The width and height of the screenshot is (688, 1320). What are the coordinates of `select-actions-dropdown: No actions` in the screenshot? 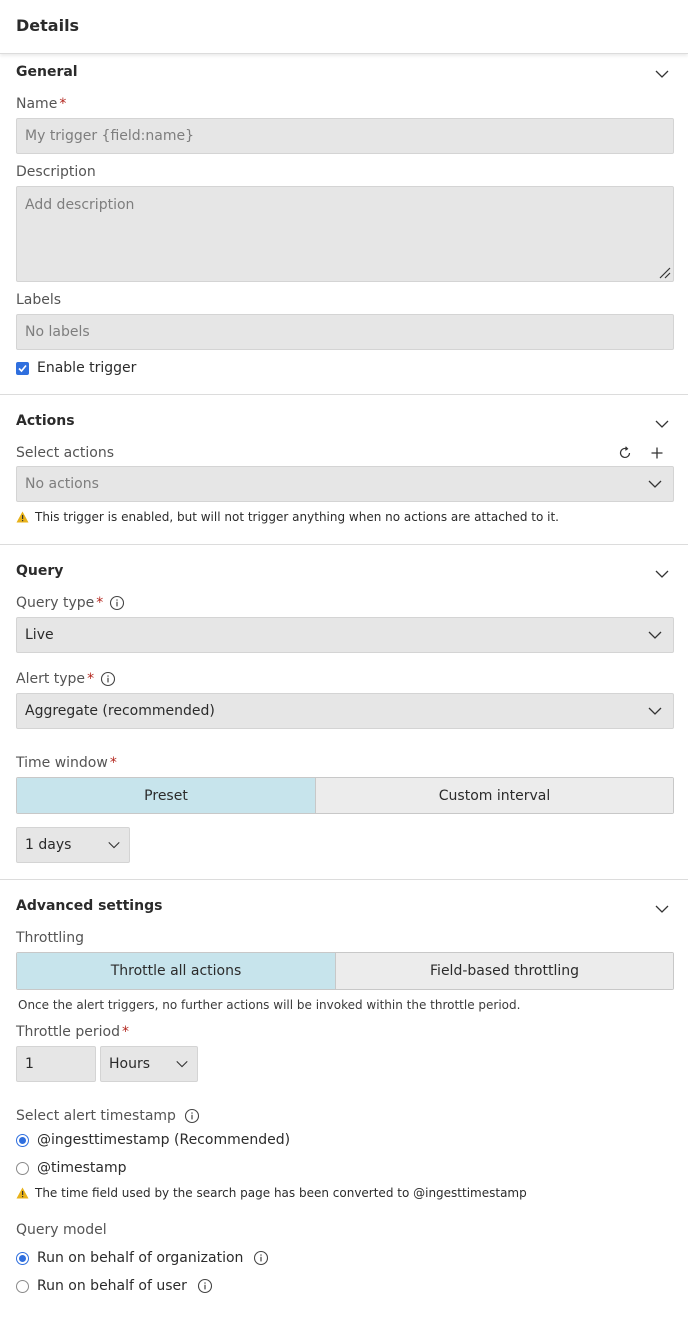 It's located at (345, 484).